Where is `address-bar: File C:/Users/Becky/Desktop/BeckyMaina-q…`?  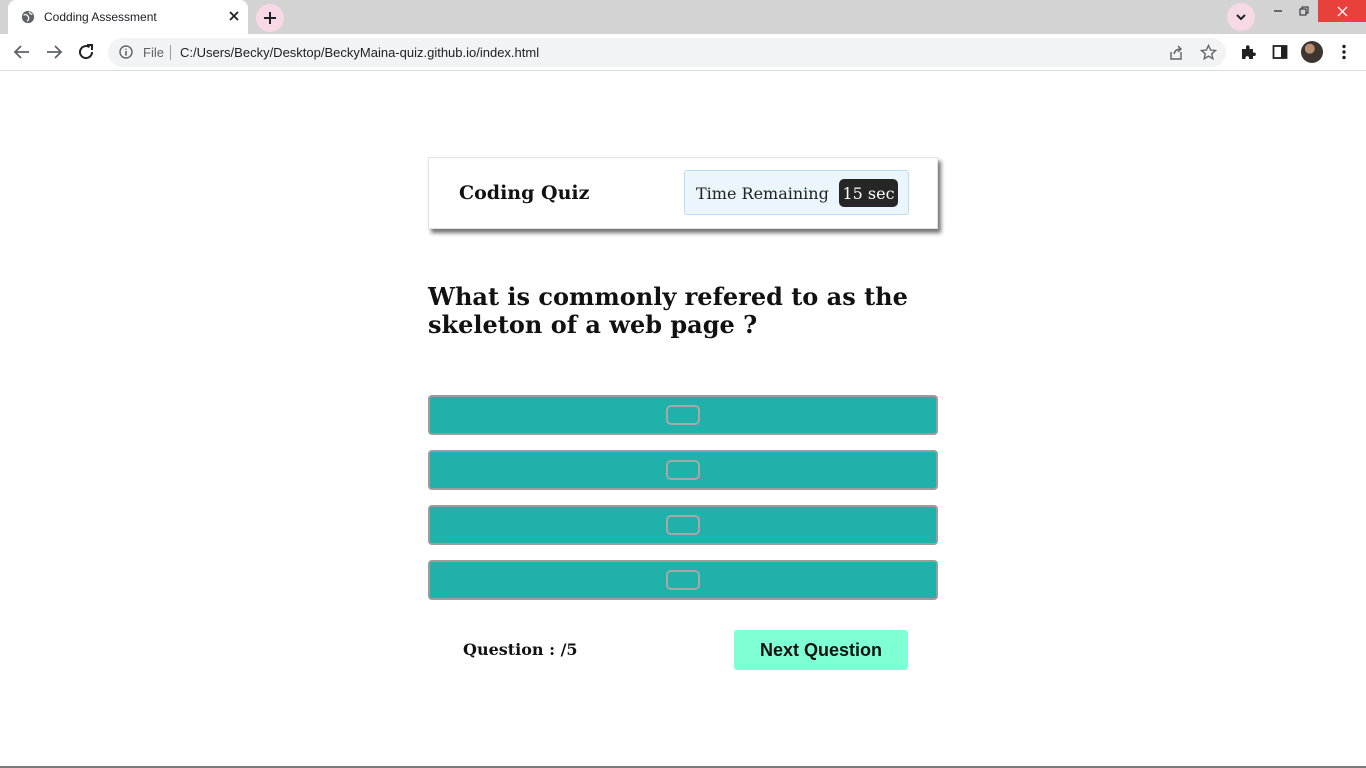
address-bar: File C:/Users/Becky/Desktop/BeckyMaina-q… is located at coordinates (667, 52).